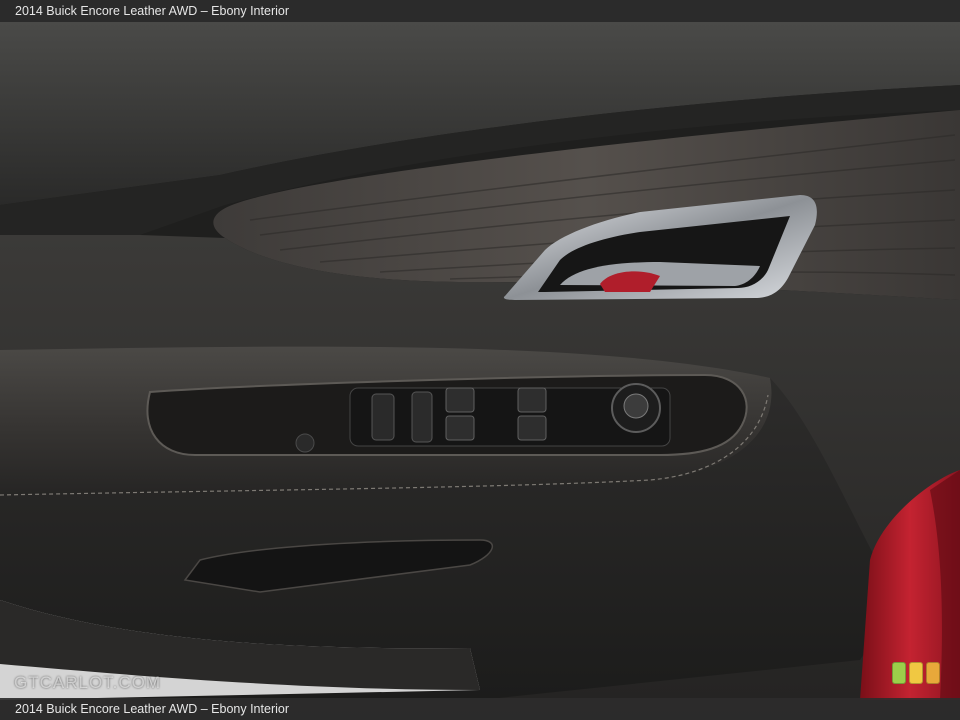 The height and width of the screenshot is (720, 960). Describe the element at coordinates (933, 673) in the screenshot. I see `badge-orange-block` at that location.